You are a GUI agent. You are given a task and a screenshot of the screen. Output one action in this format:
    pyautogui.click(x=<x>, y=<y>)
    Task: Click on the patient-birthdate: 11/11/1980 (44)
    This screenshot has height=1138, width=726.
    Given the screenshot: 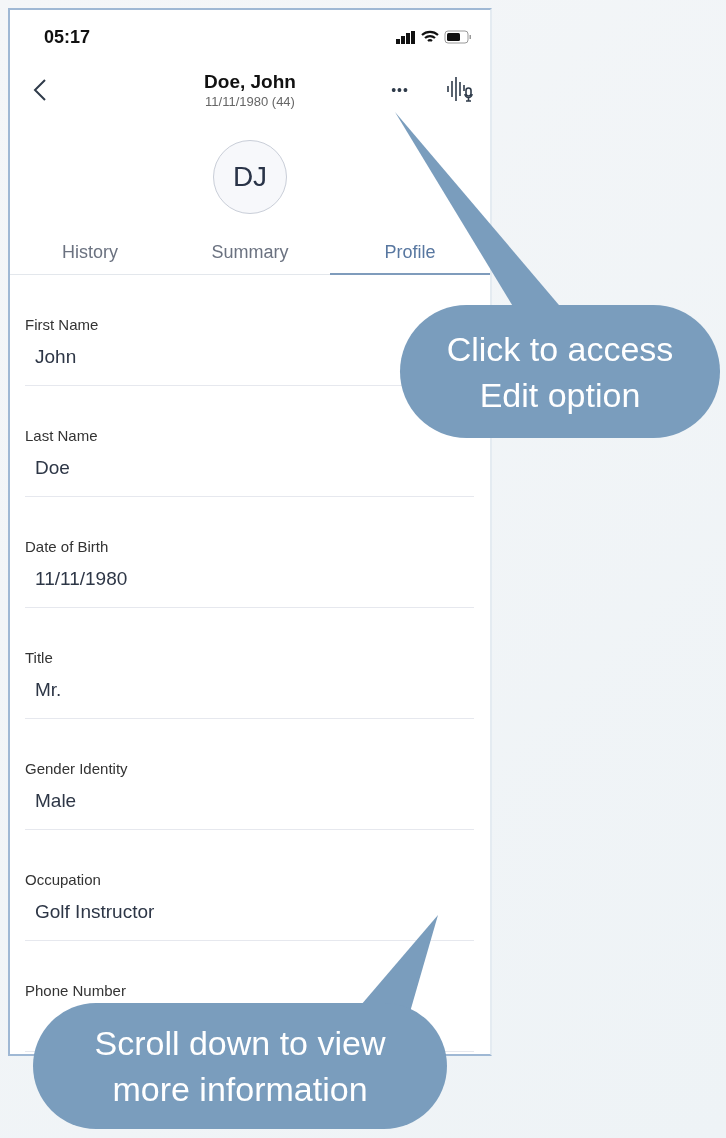 What is the action you would take?
    pyautogui.click(x=250, y=101)
    